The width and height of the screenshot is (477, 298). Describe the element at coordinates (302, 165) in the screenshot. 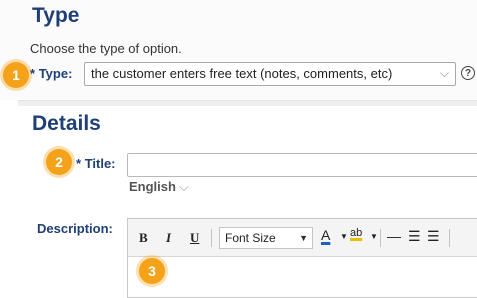

I see `title-input` at that location.